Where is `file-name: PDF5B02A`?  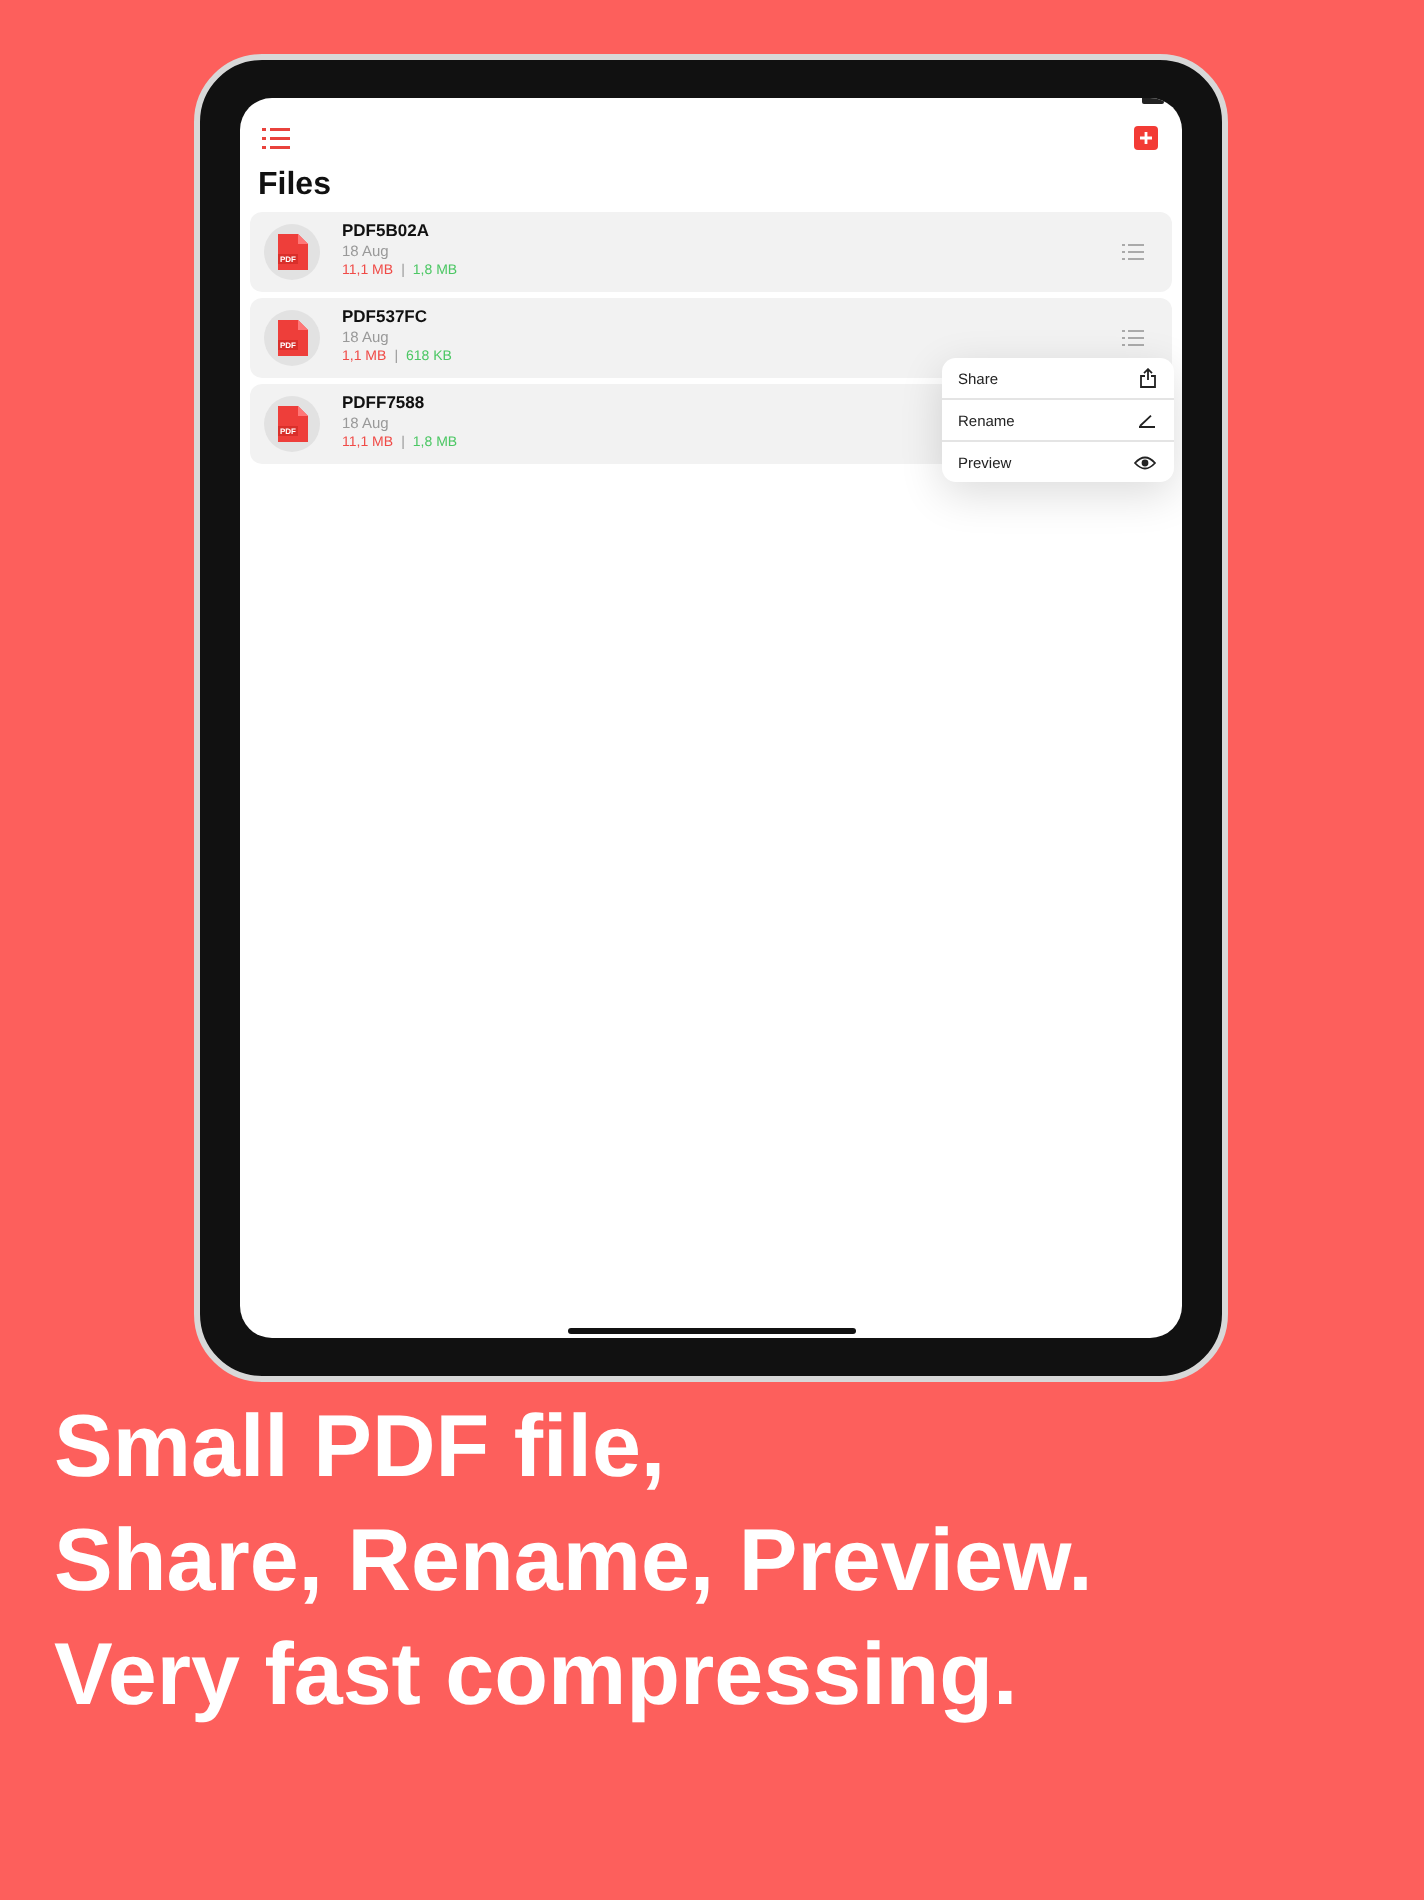 file-name: PDF5B02A is located at coordinates (385, 231).